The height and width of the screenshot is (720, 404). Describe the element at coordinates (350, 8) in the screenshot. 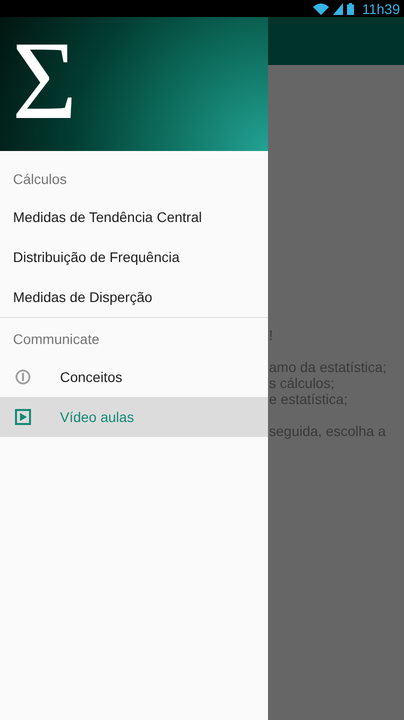

I see `battery-icon` at that location.